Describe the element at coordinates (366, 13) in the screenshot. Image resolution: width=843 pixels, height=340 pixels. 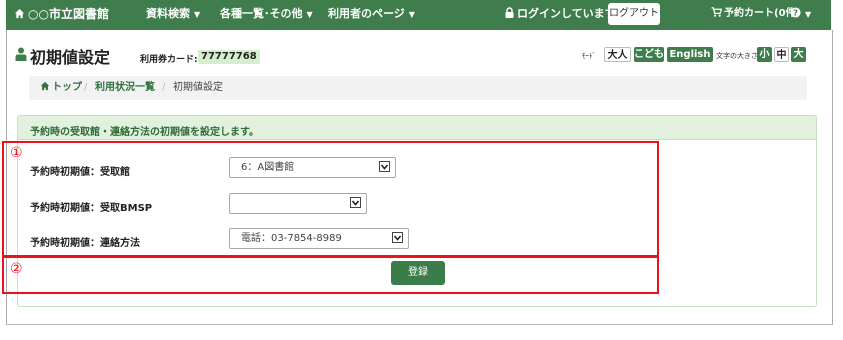
I see `nav-menu-label: 利用者のページ` at that location.